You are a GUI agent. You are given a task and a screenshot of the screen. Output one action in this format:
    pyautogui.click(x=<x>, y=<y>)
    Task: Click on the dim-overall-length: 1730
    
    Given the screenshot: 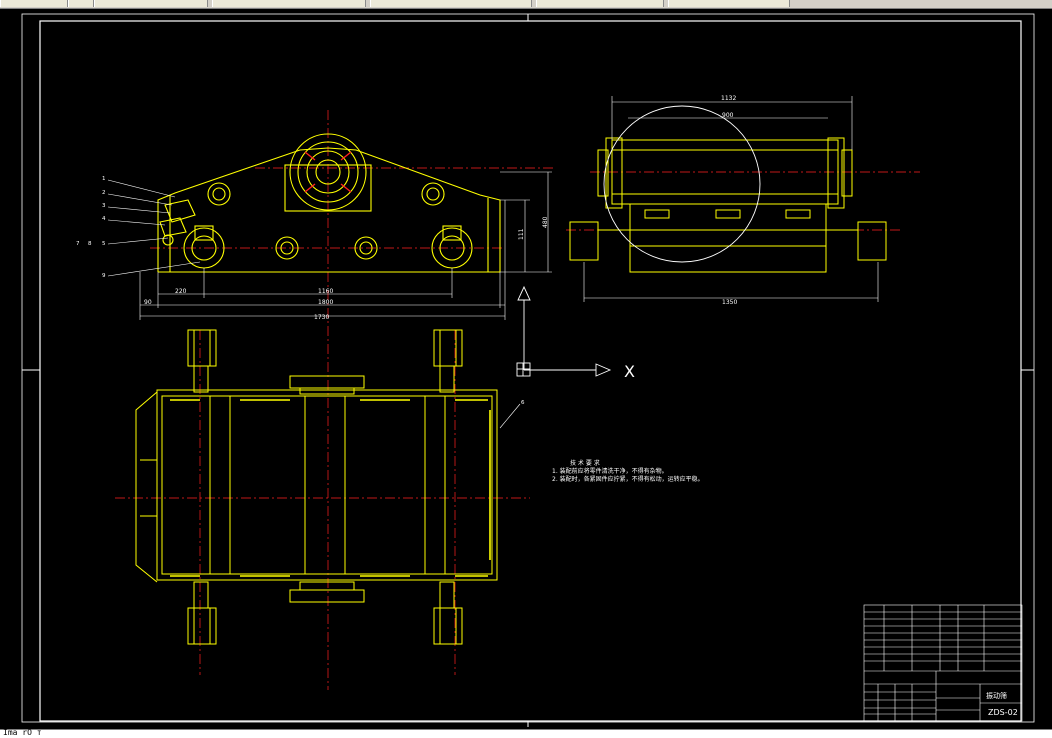 What is the action you would take?
    pyautogui.click(x=321, y=317)
    